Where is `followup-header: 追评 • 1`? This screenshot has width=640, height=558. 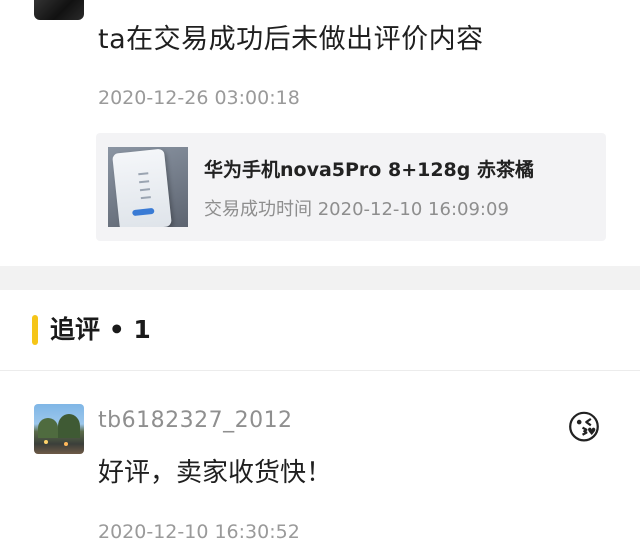
followup-header: 追评 • 1 is located at coordinates (320, 330).